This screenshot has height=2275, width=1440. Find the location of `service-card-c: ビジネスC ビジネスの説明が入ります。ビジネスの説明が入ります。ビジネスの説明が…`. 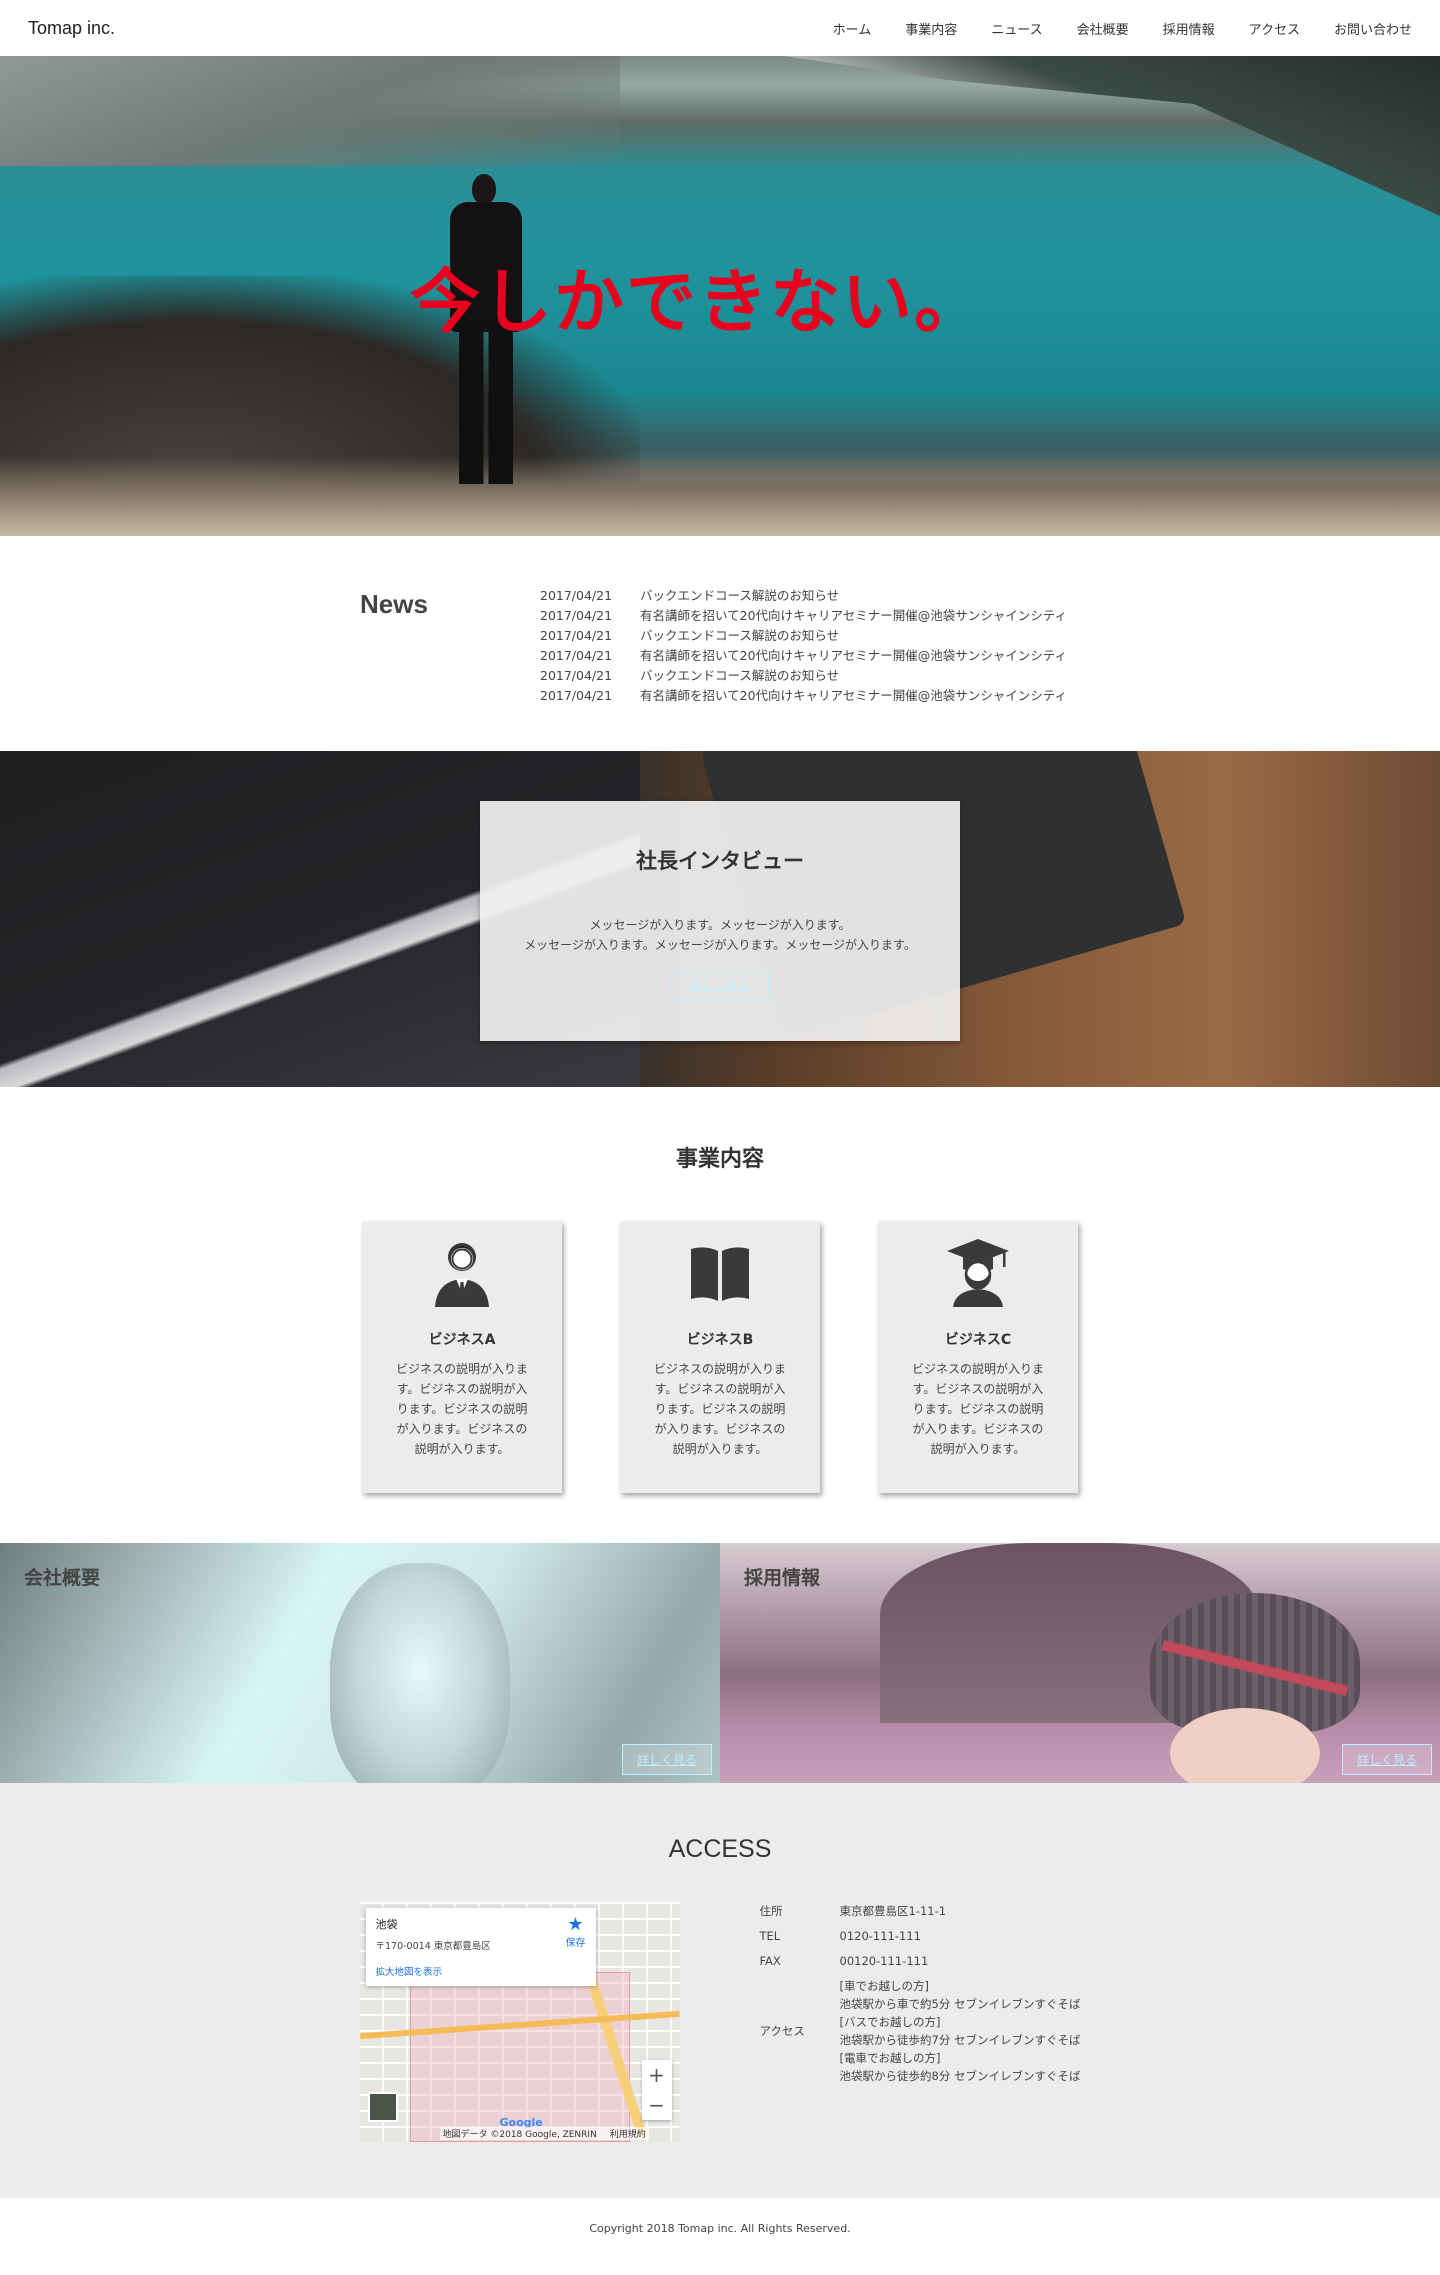

service-card-c: ビジネスC ビジネスの説明が入ります。ビジネスの説明が入ります。ビジネスの説明が… is located at coordinates (978, 1357).